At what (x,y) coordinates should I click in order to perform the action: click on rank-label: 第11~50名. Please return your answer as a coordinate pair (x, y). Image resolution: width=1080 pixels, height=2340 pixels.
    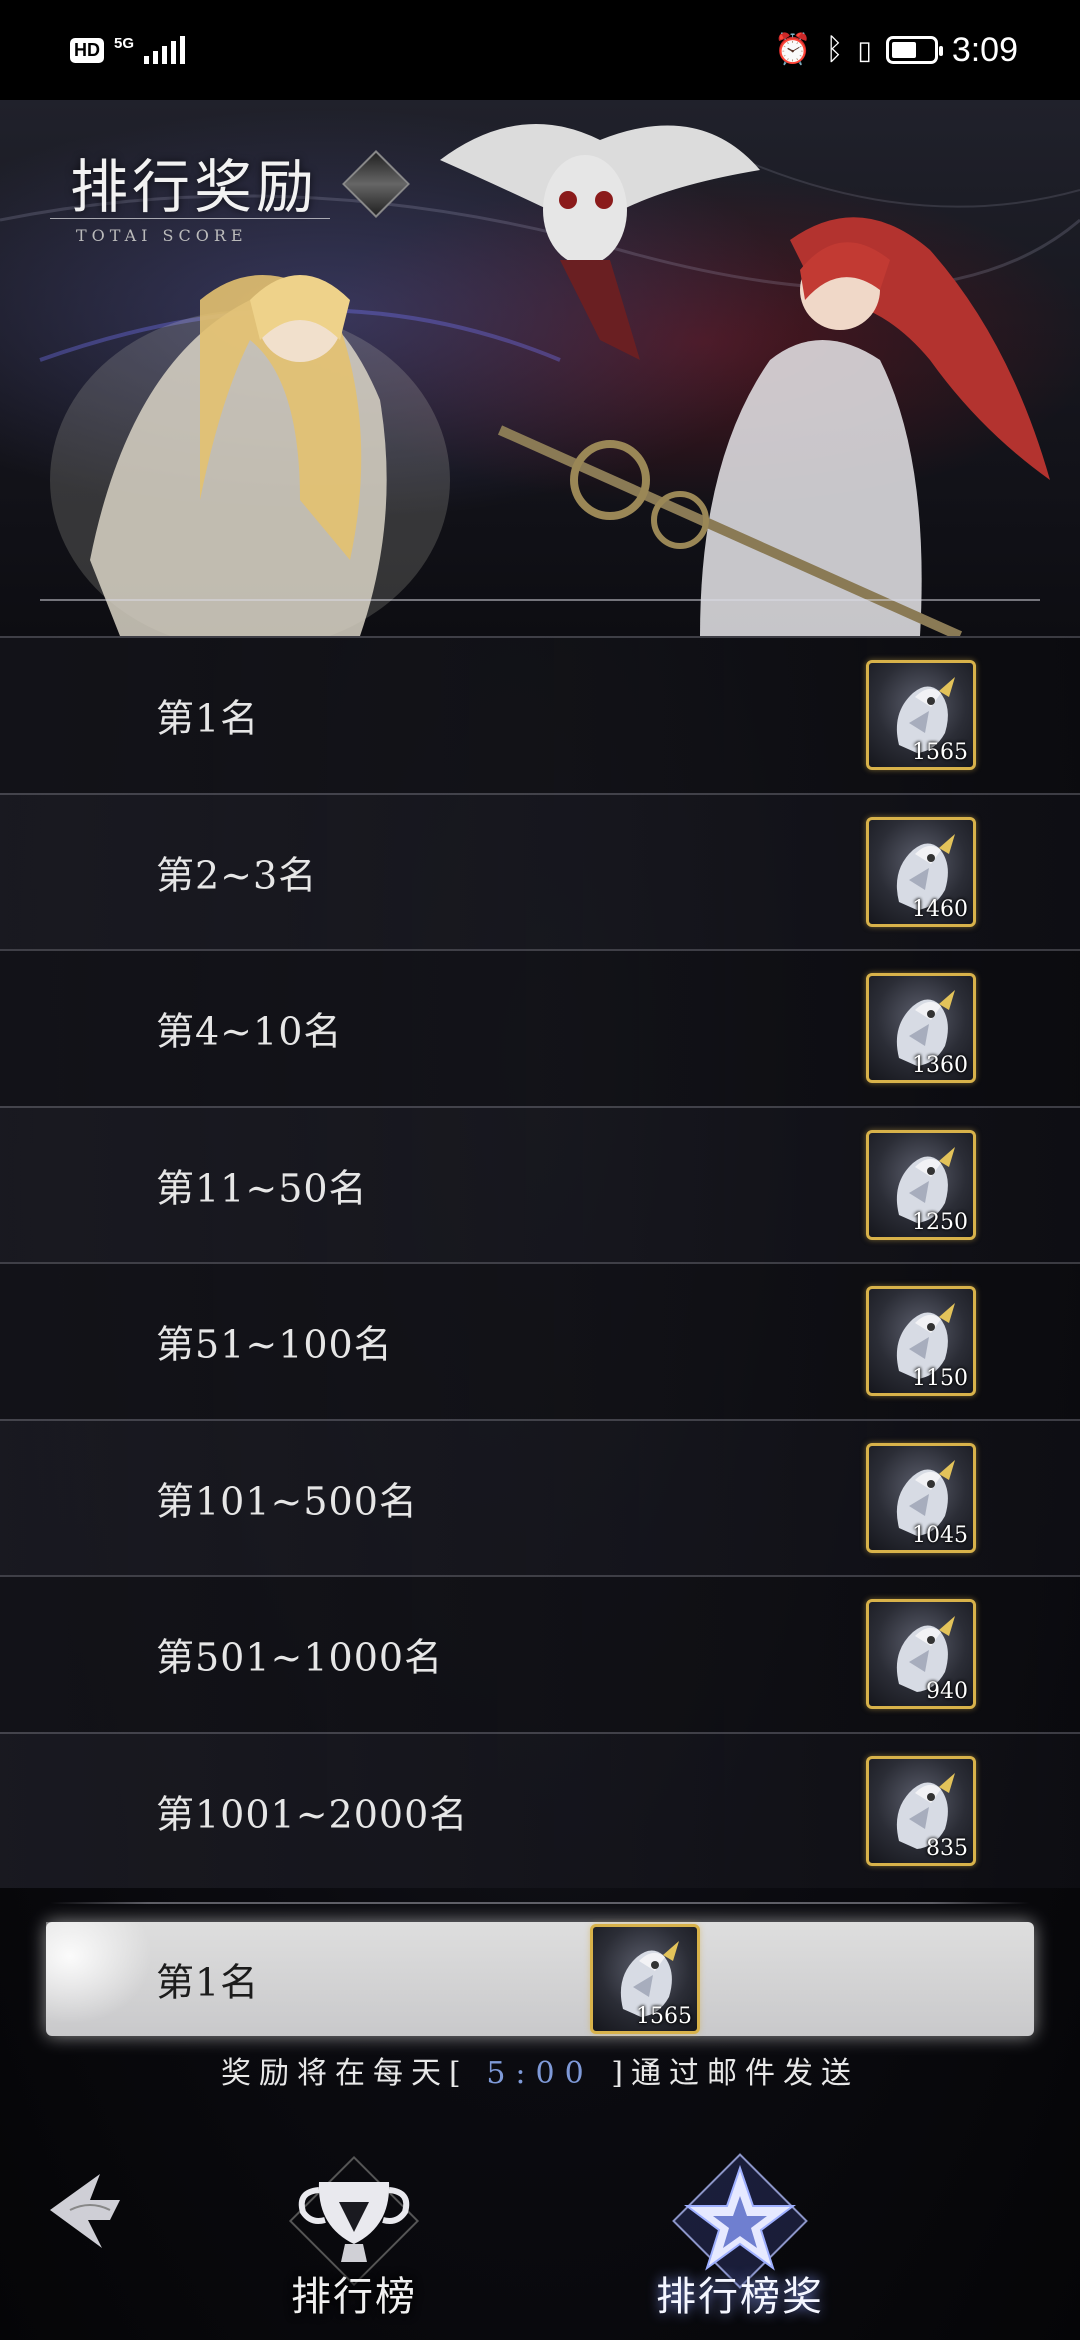
    Looking at the image, I should click on (262, 1188).